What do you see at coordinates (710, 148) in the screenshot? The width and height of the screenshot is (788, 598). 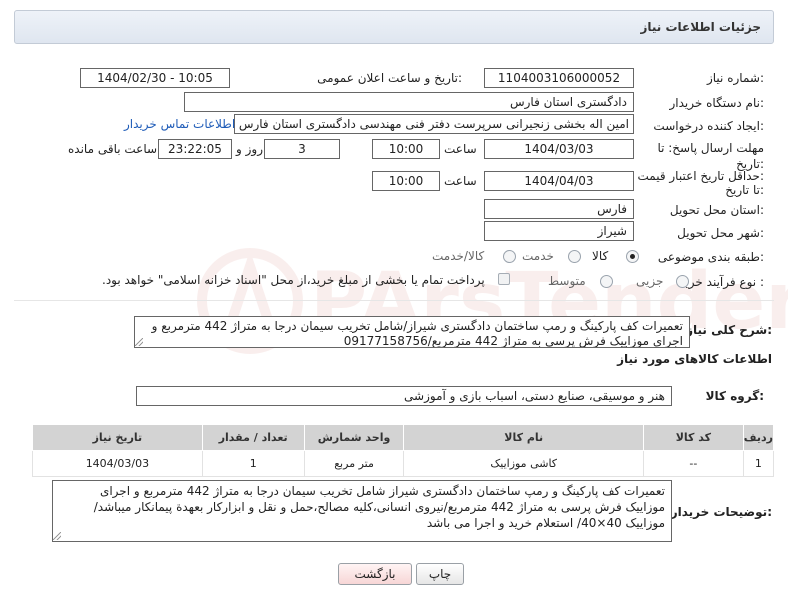 I see `deadline-label-line1: مهلت ارسال پاسخ: تا` at bounding box center [710, 148].